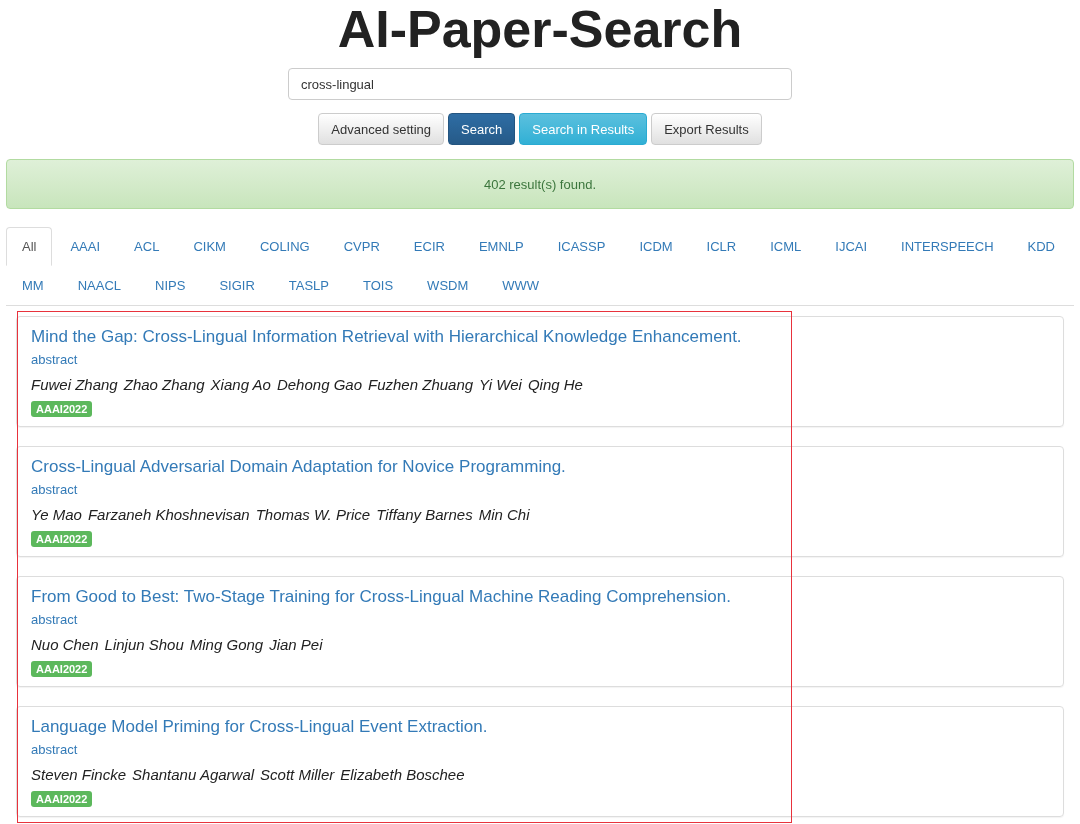 Image resolution: width=1080 pixels, height=824 pixels. What do you see at coordinates (296, 645) in the screenshot?
I see `author-name: Jian Pei` at bounding box center [296, 645].